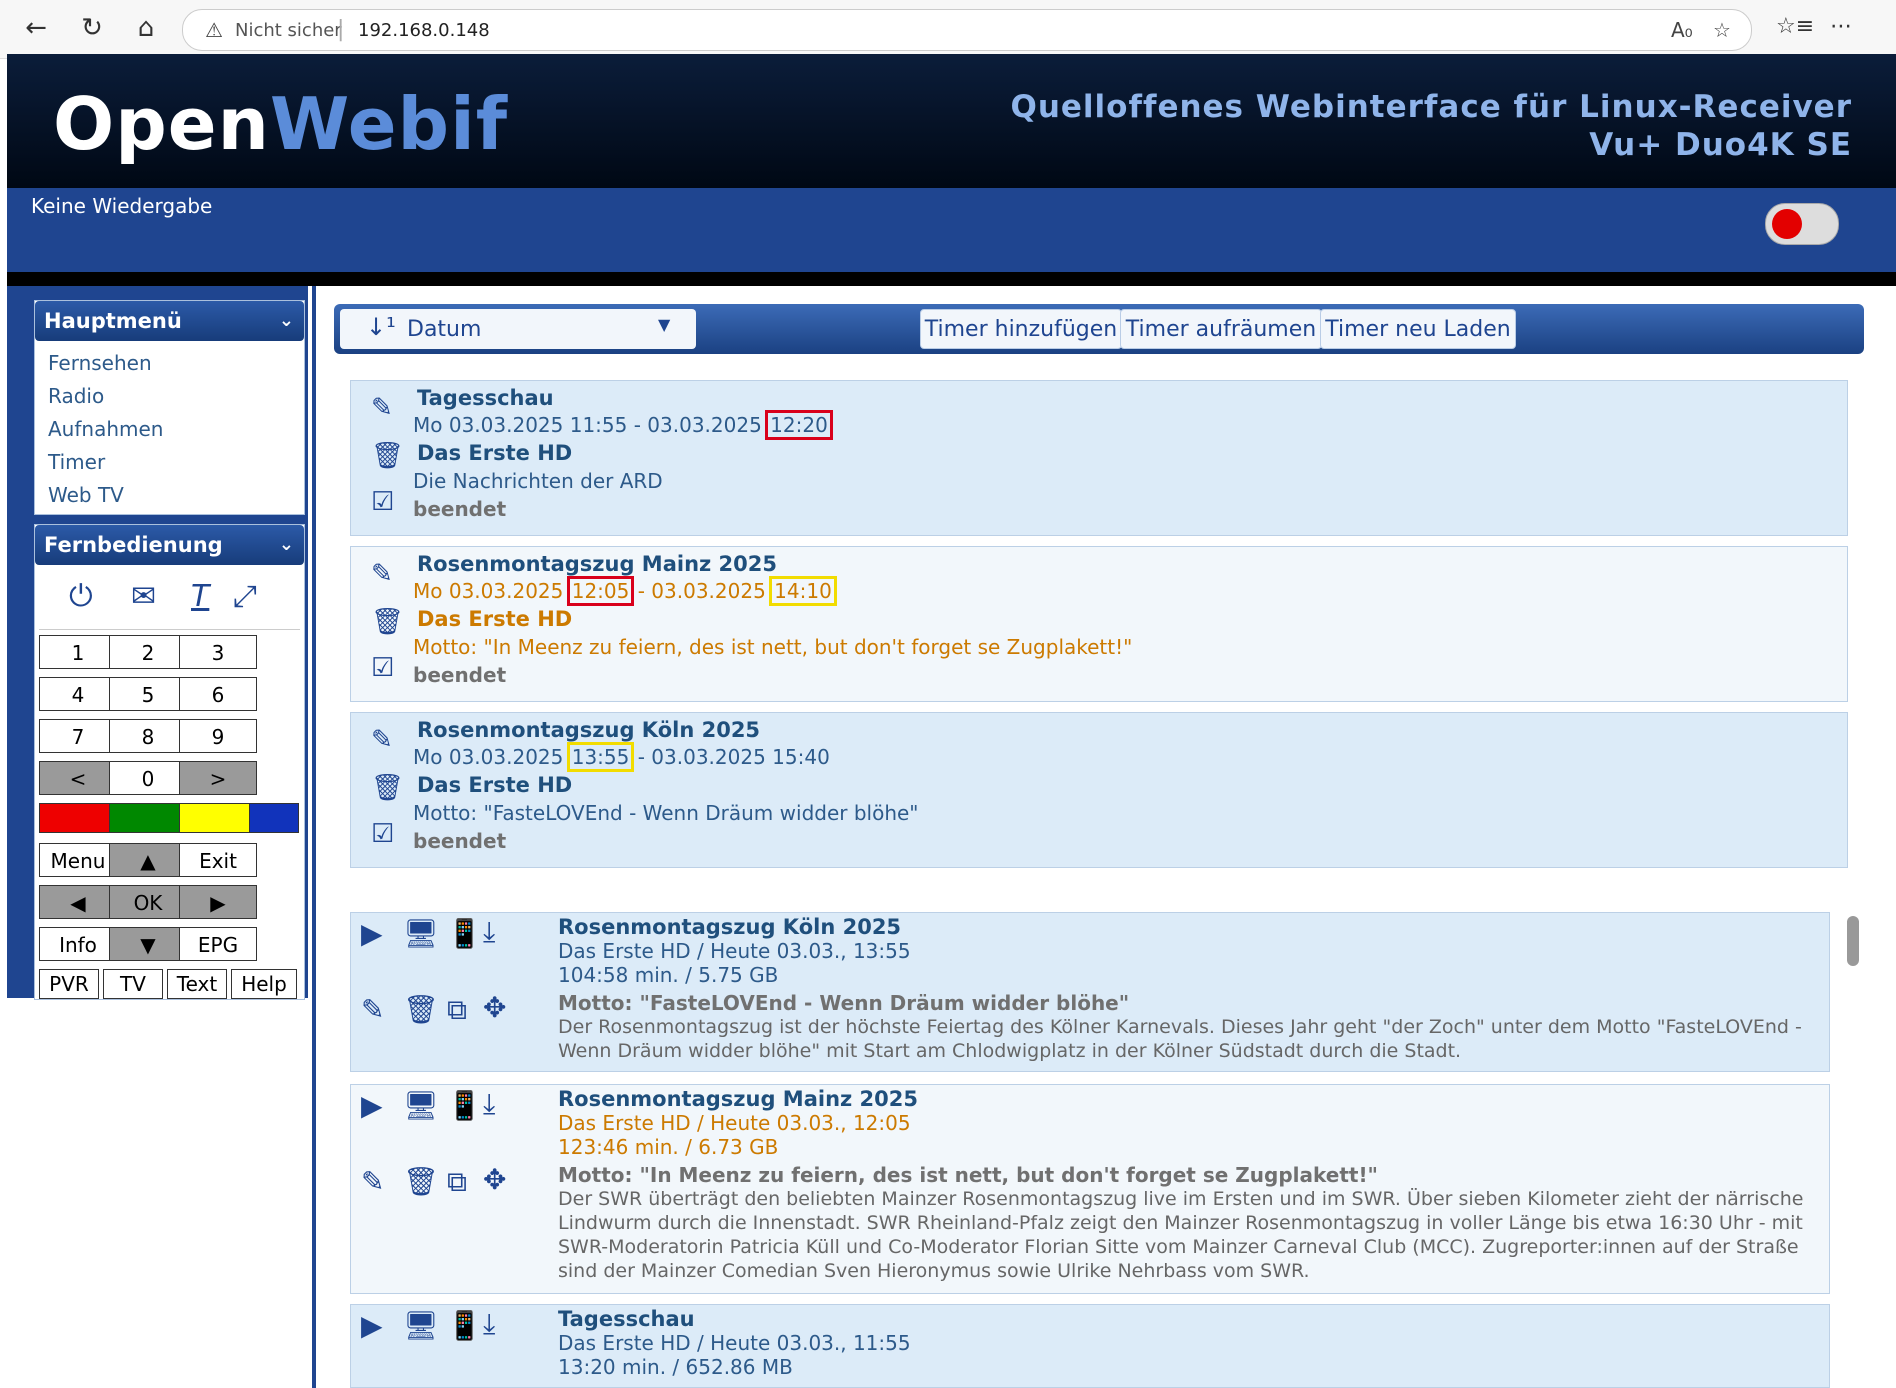 This screenshot has width=1896, height=1388. Describe the element at coordinates (78, 778) in the screenshot. I see `key-prev: <` at that location.